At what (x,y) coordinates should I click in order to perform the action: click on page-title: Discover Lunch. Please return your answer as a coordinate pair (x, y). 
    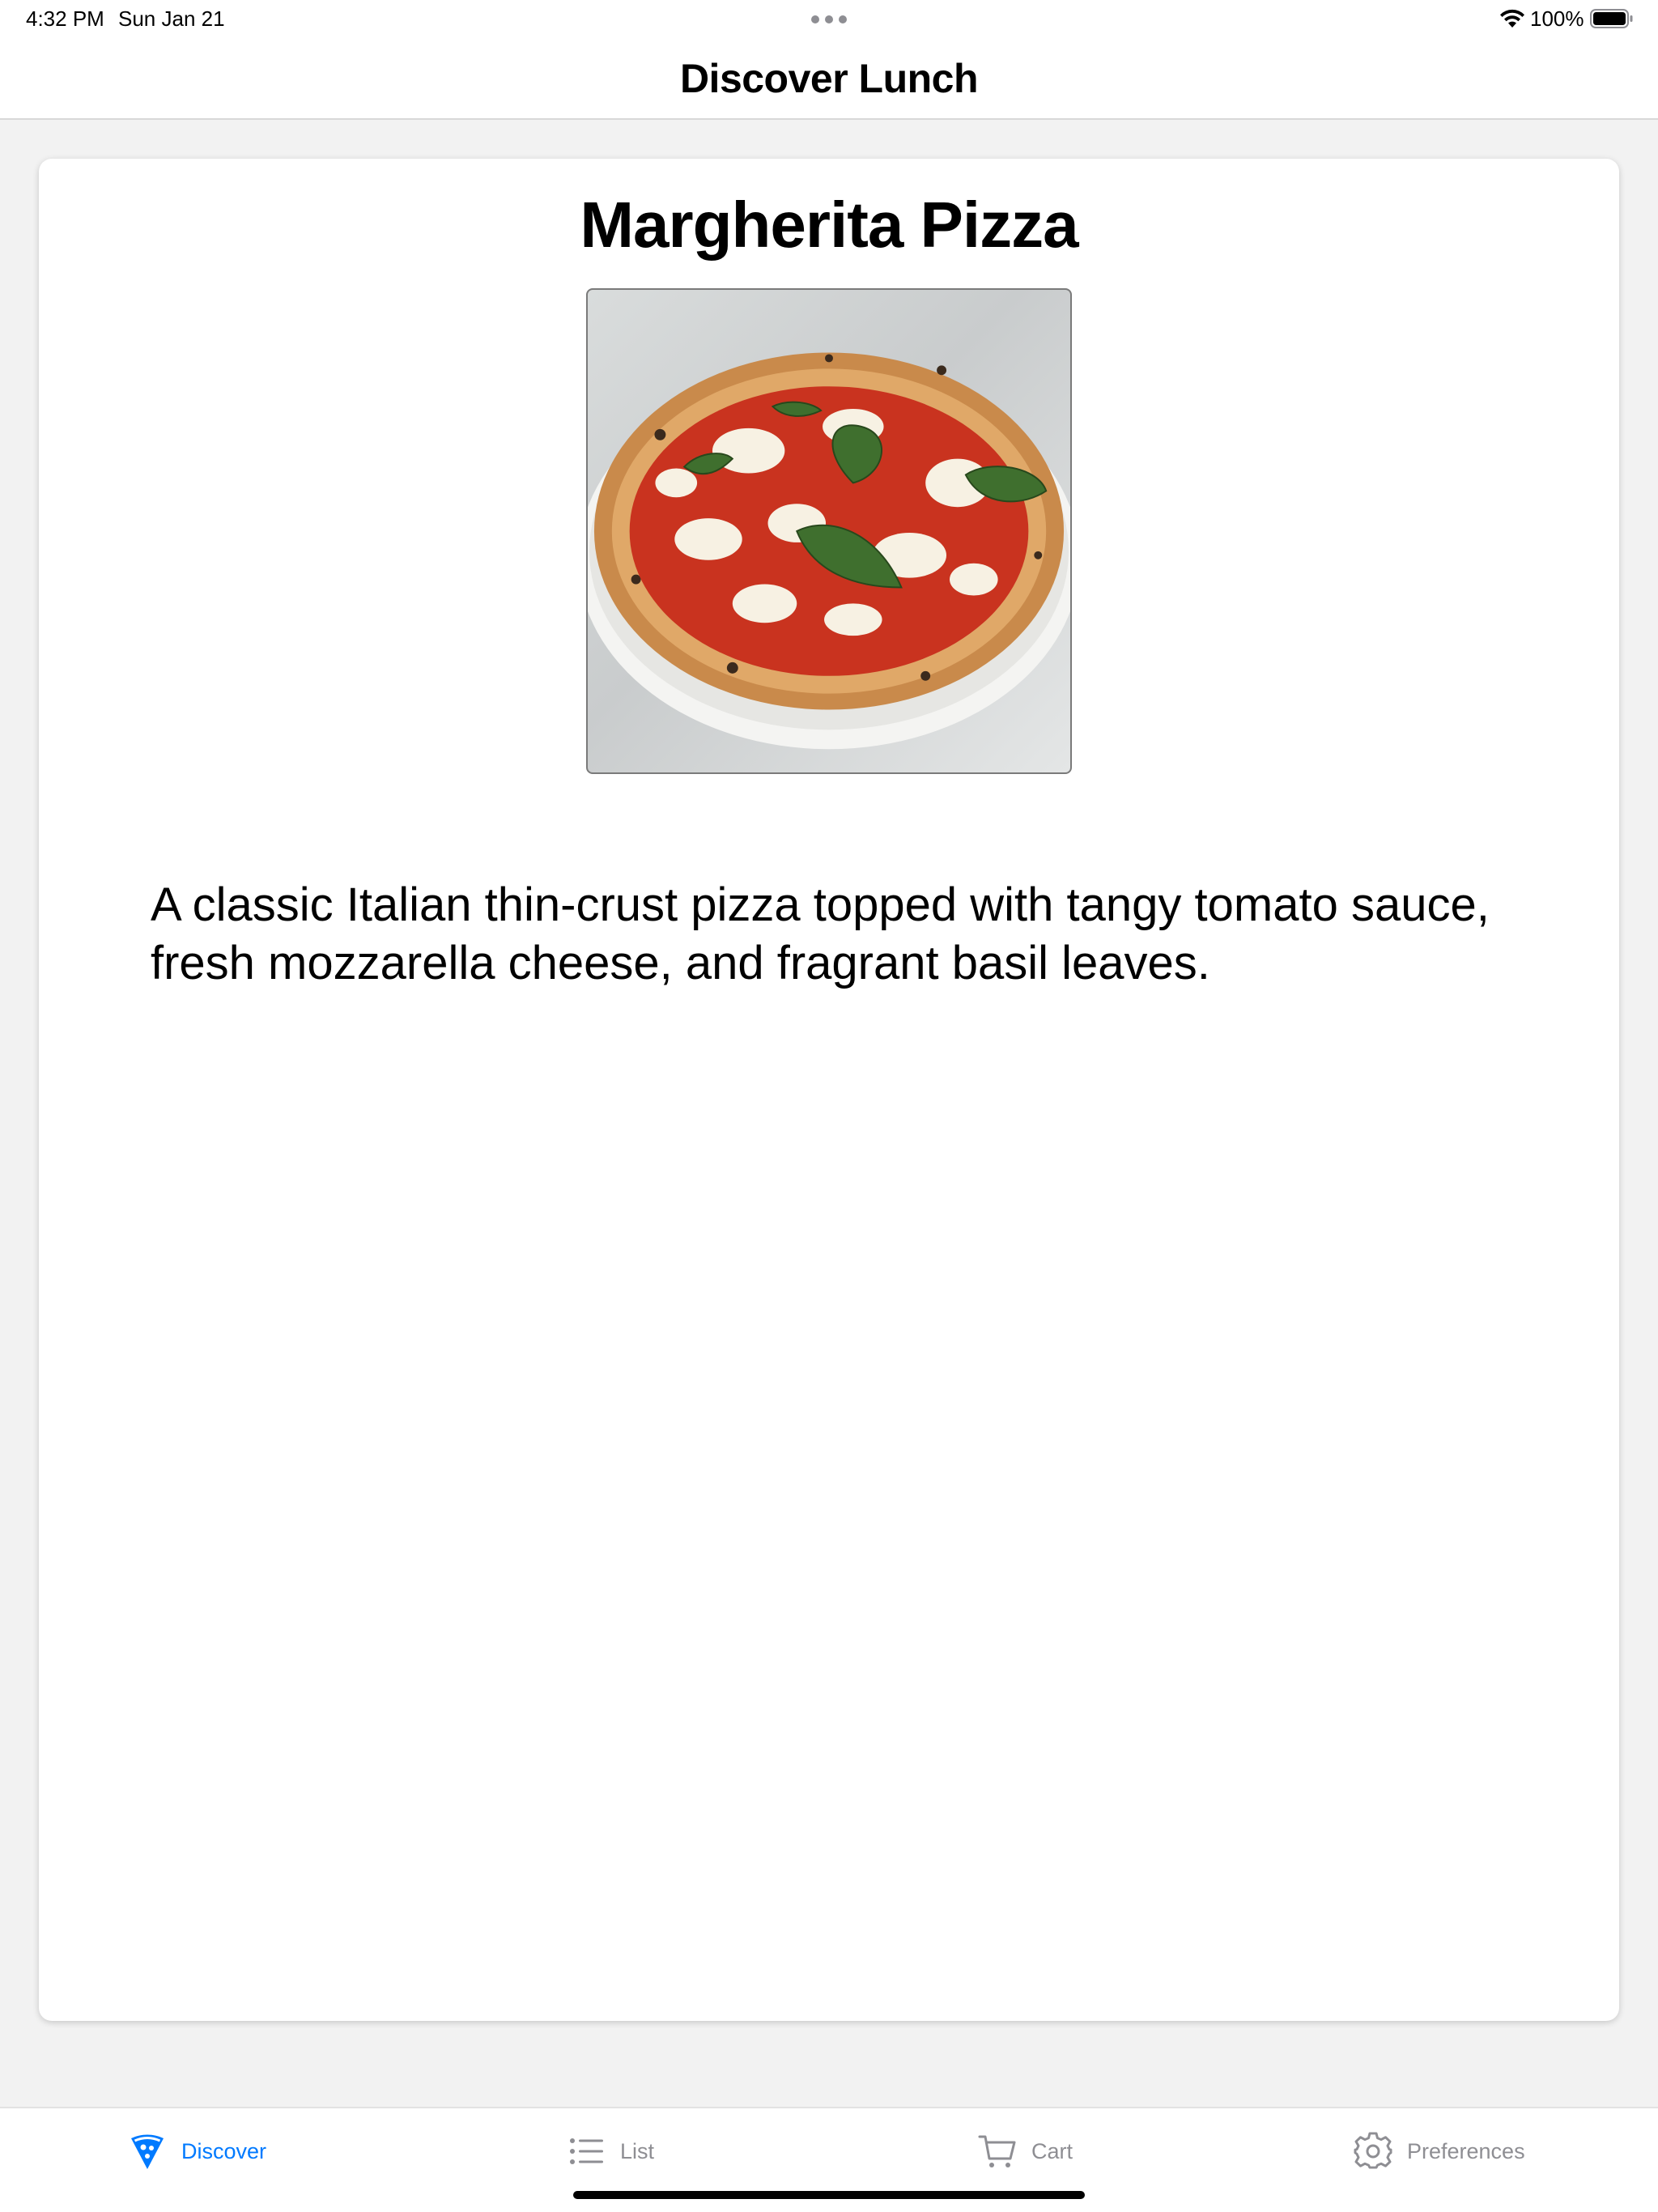
    Looking at the image, I should click on (829, 78).